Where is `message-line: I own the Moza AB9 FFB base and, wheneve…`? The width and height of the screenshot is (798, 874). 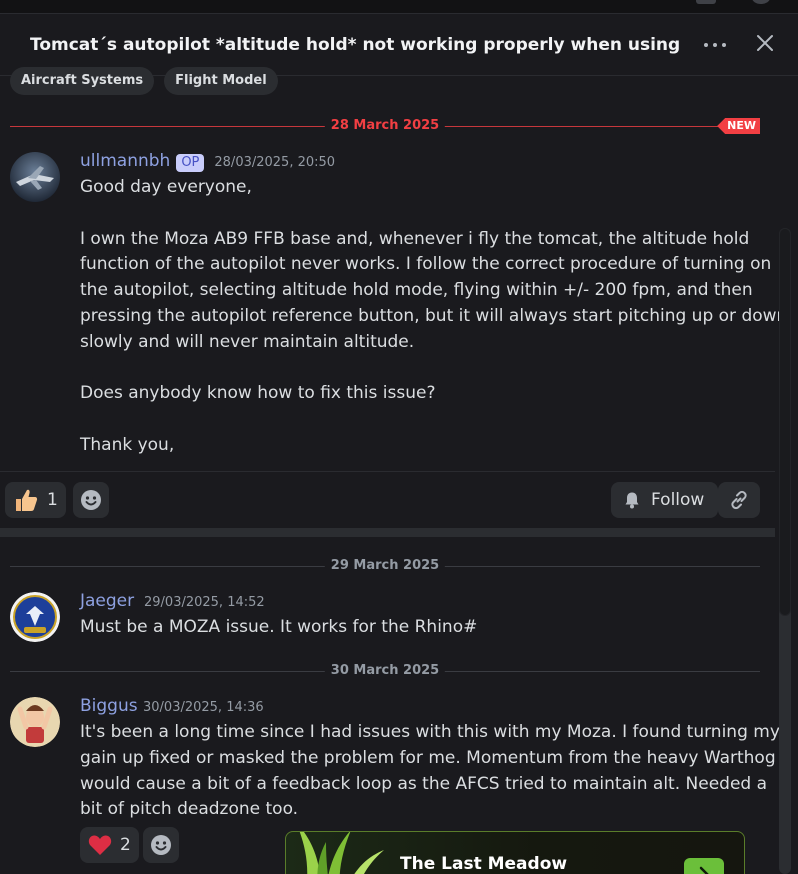
message-line: I own the Moza AB9 FFB base and, wheneve… is located at coordinates (415, 238).